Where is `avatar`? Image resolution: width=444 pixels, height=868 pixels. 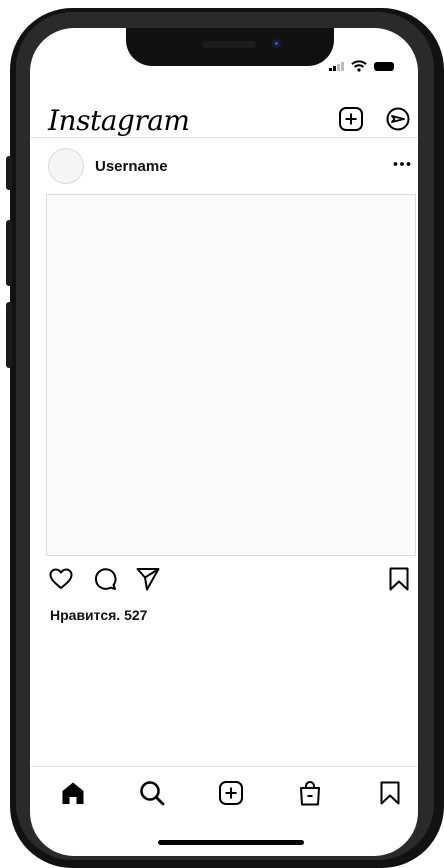 avatar is located at coordinates (66, 166).